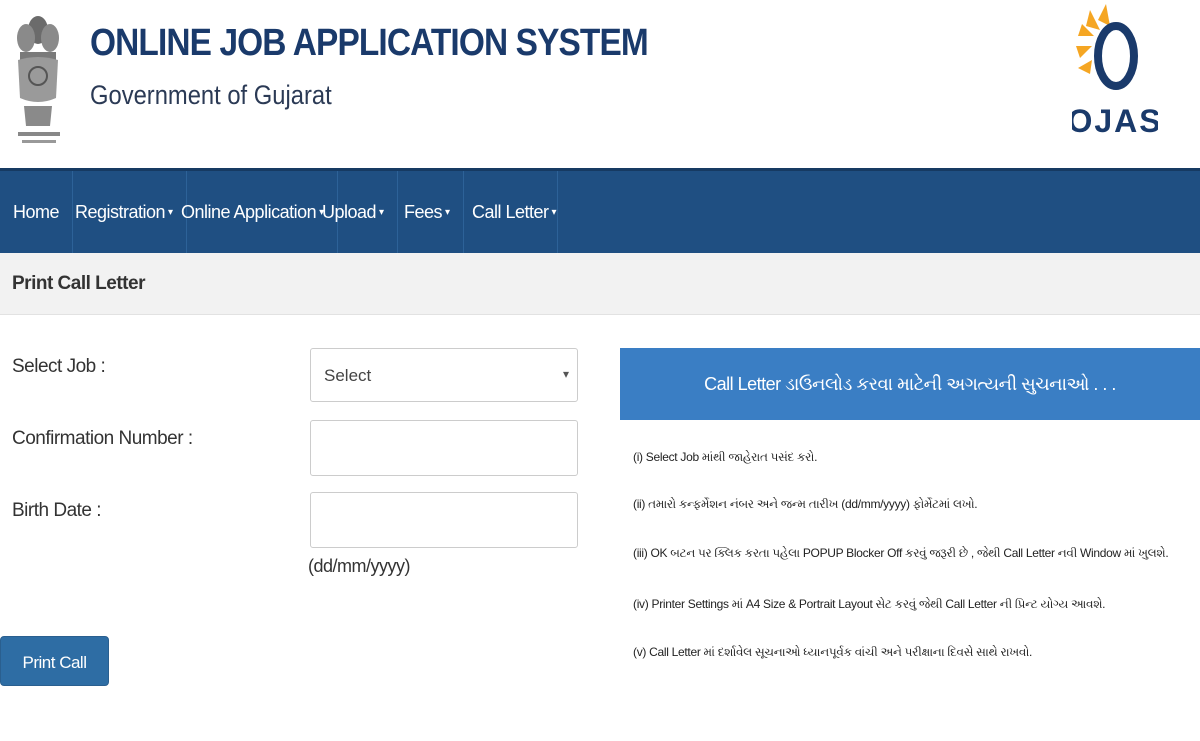  Describe the element at coordinates (1115, 71) in the screenshot. I see `ojas-logo: OJAS` at that location.